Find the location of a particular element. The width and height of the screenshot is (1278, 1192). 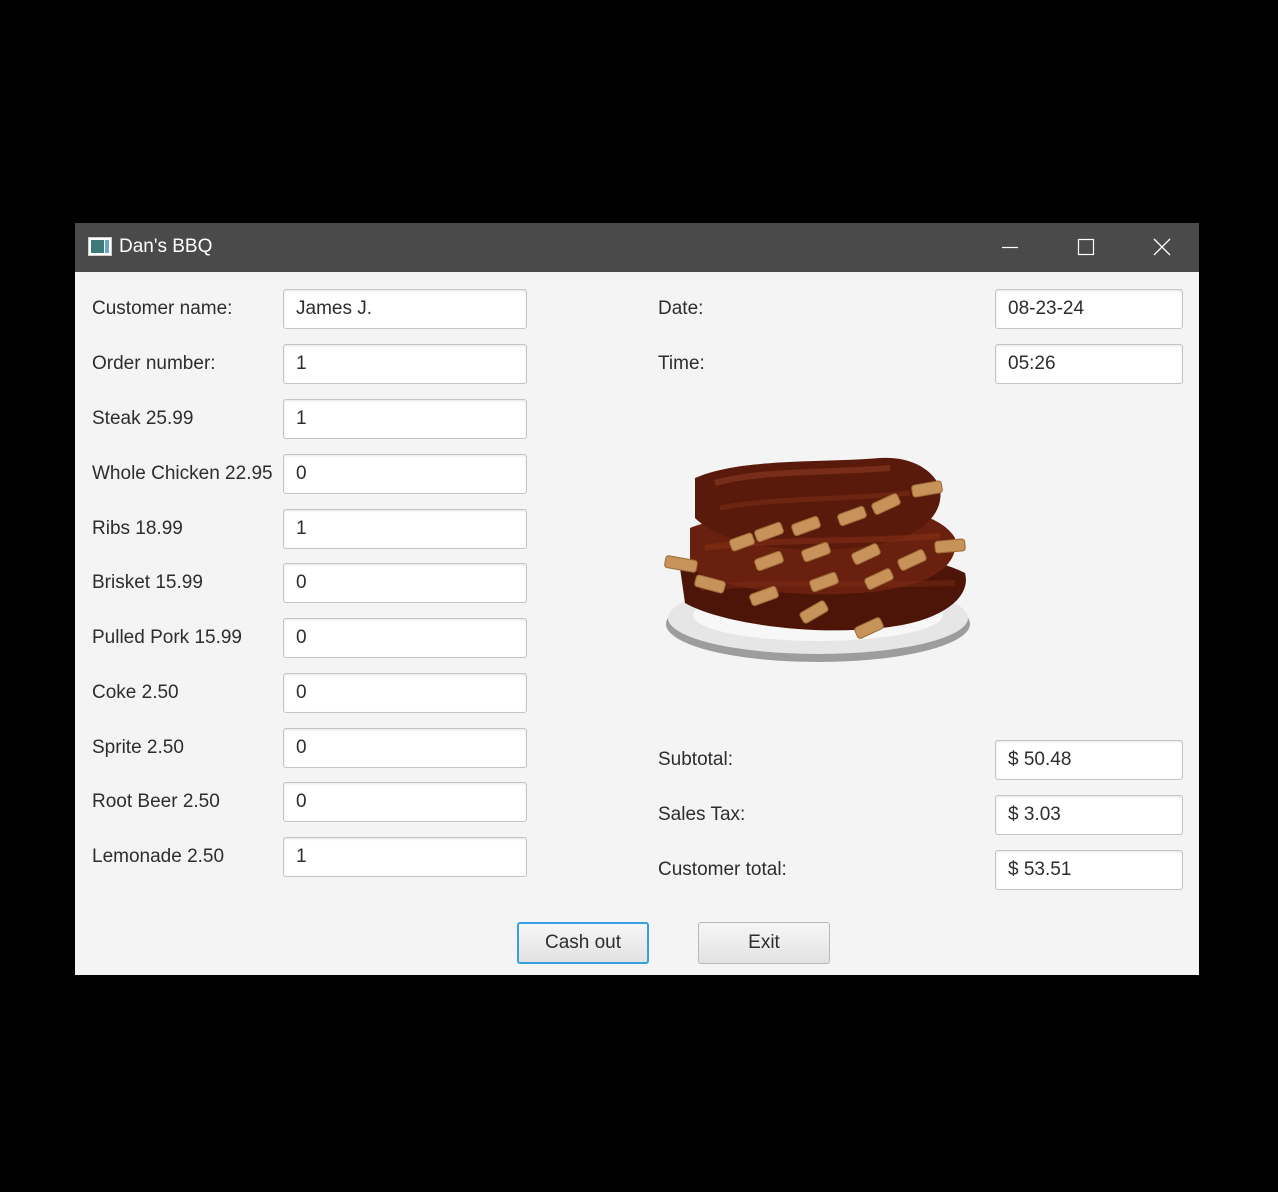

coke-label: Coke 2.50 is located at coordinates (135, 692).